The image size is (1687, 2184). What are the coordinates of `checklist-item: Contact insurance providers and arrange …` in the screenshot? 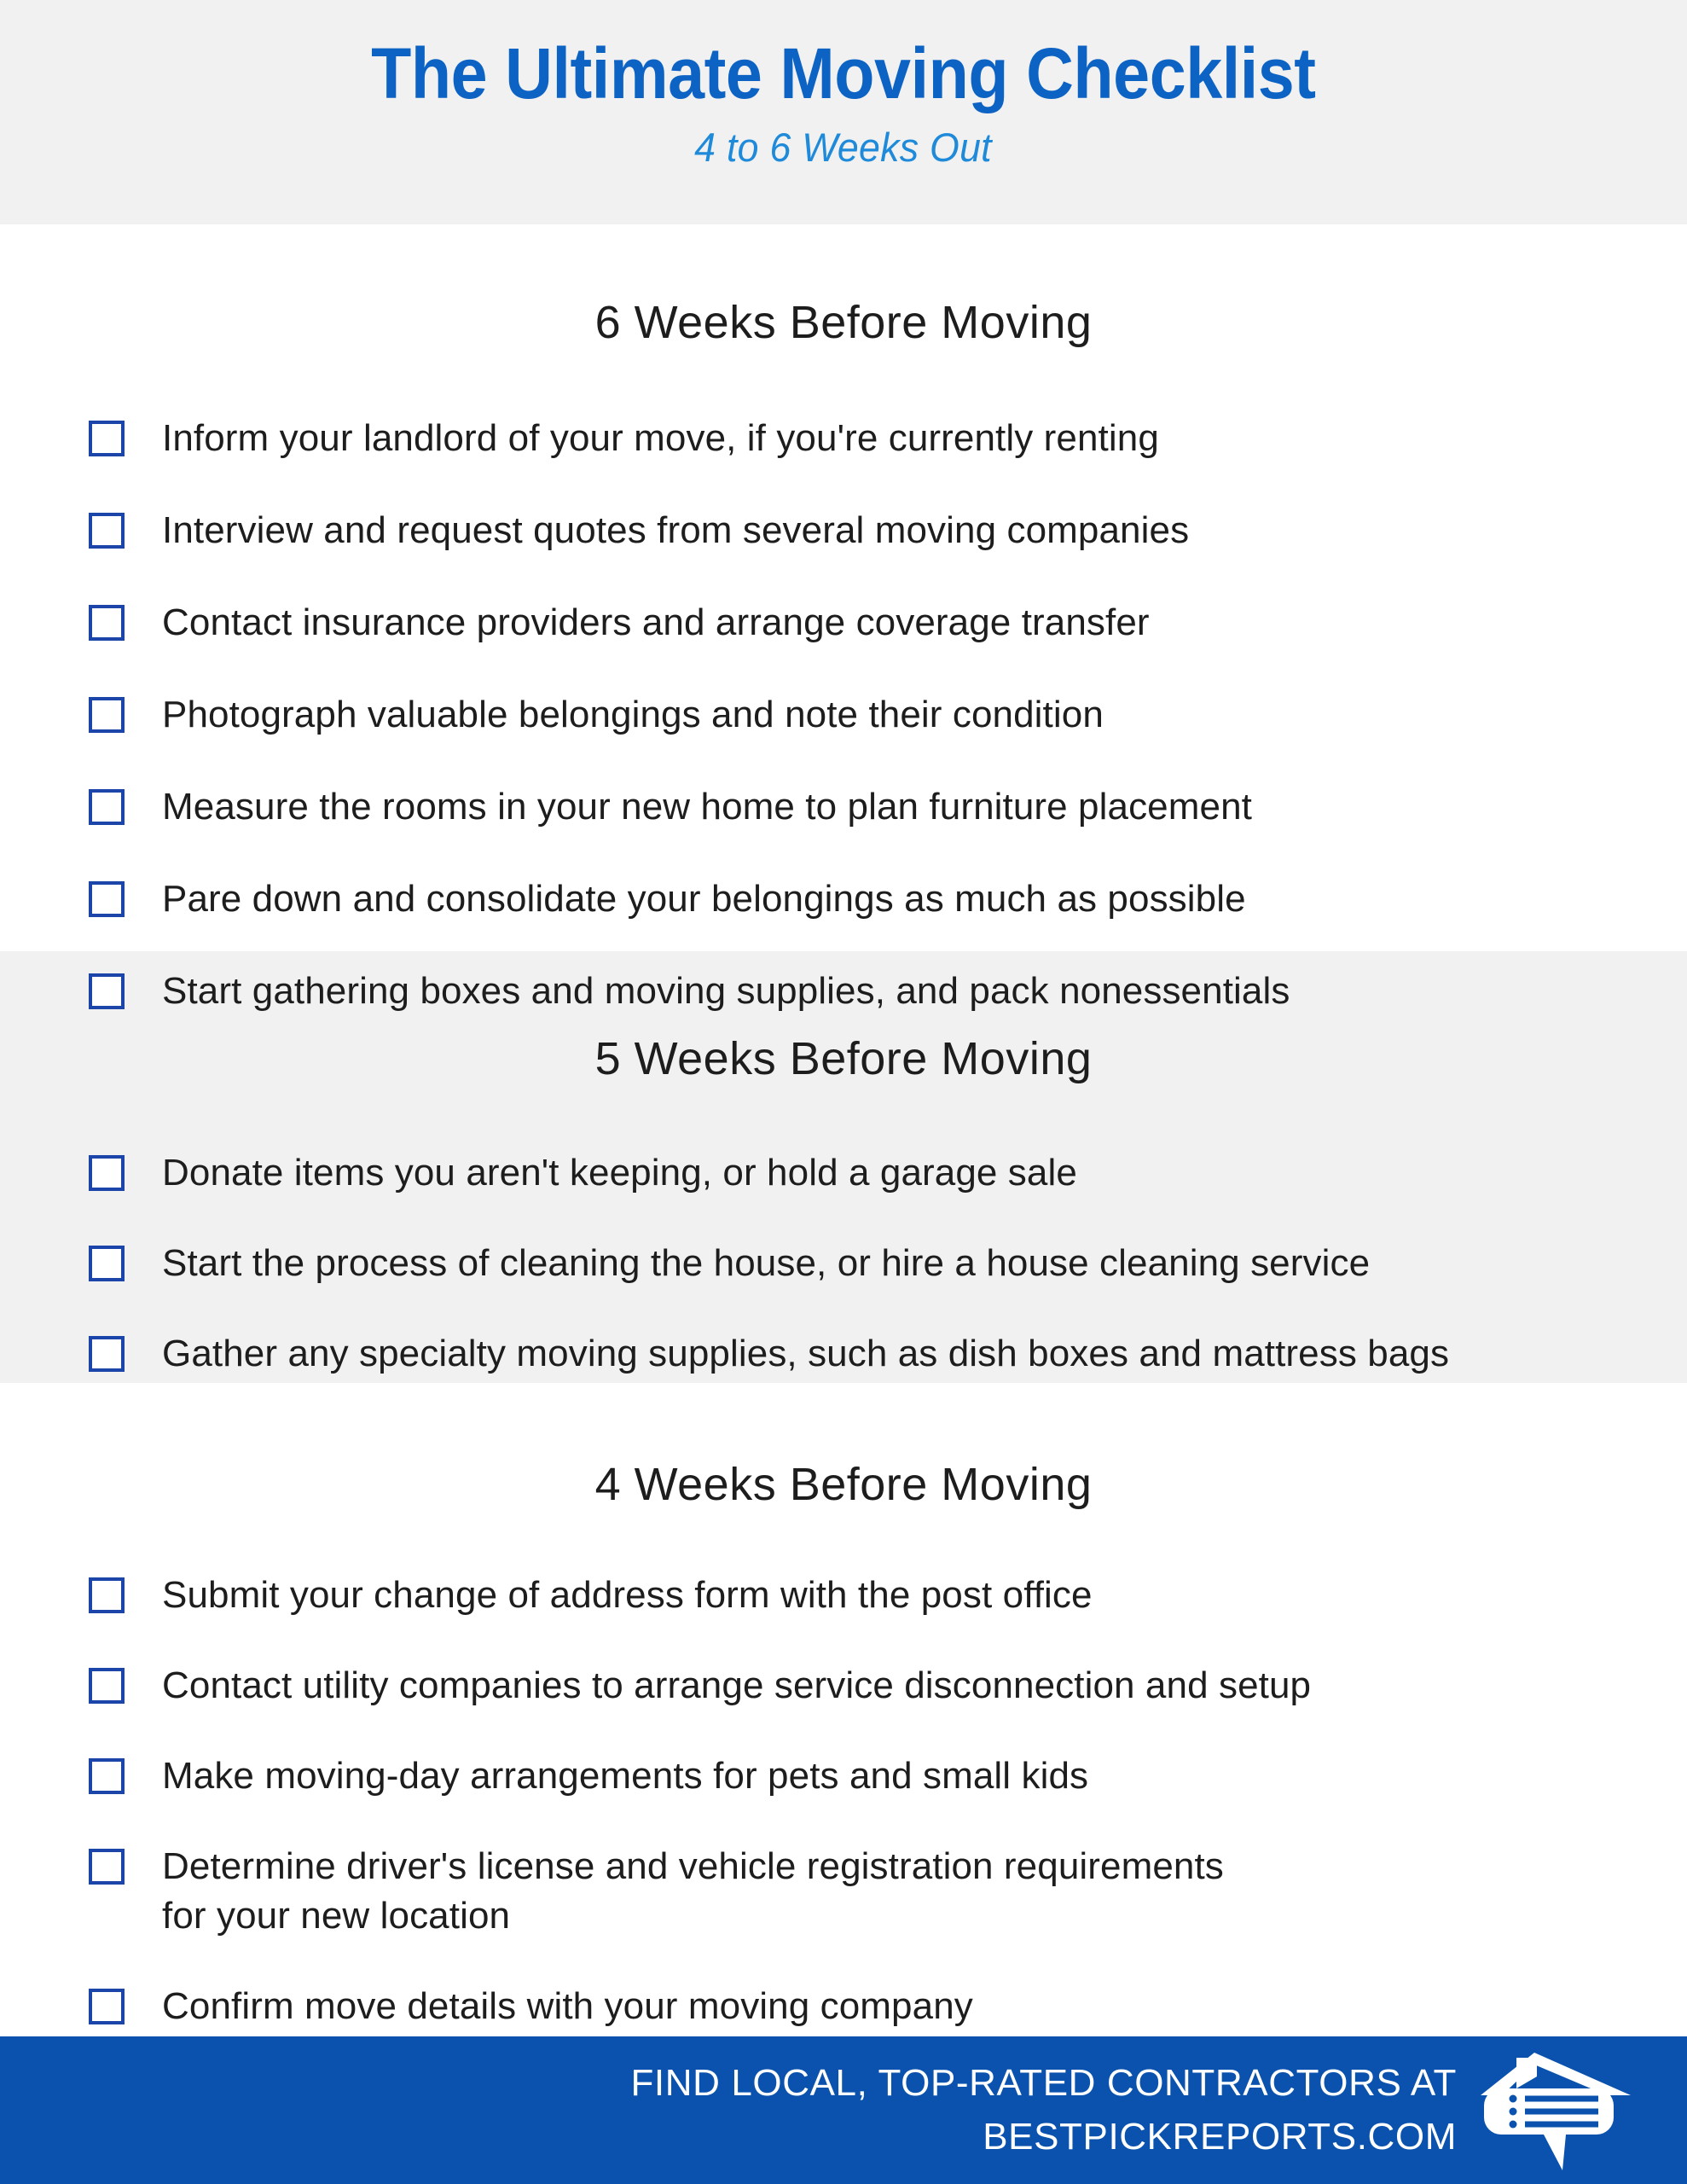 It's located at (843, 623).